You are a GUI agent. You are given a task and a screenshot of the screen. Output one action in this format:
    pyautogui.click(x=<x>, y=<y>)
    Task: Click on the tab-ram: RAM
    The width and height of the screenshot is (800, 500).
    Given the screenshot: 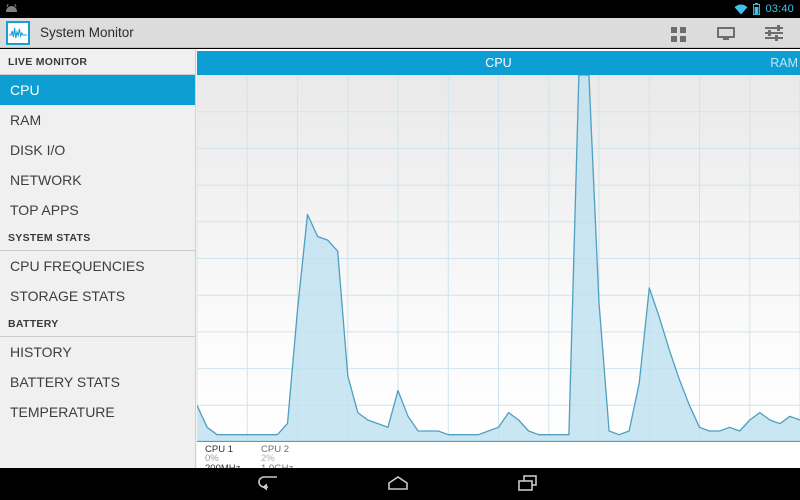 What is the action you would take?
    pyautogui.click(x=784, y=63)
    